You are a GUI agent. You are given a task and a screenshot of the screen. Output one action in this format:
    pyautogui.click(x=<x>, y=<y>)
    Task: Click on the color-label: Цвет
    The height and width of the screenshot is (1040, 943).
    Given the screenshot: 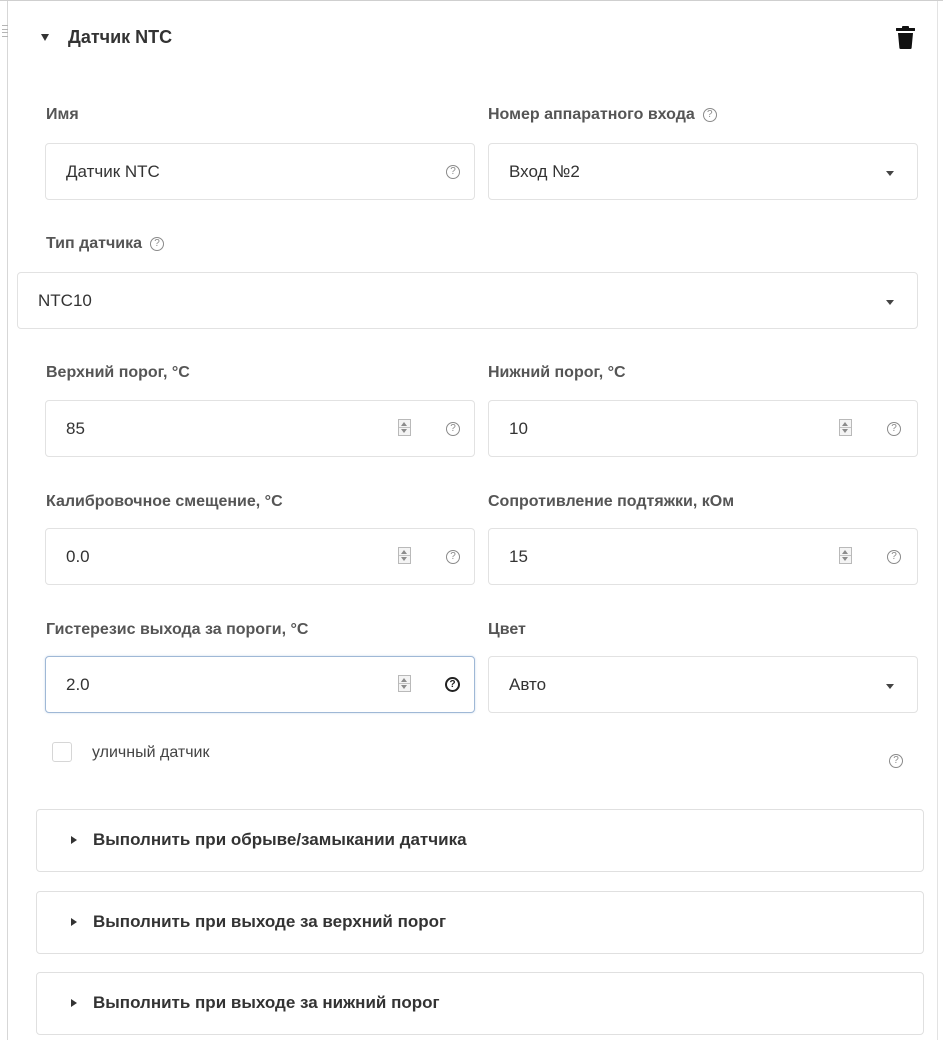 What is the action you would take?
    pyautogui.click(x=507, y=630)
    